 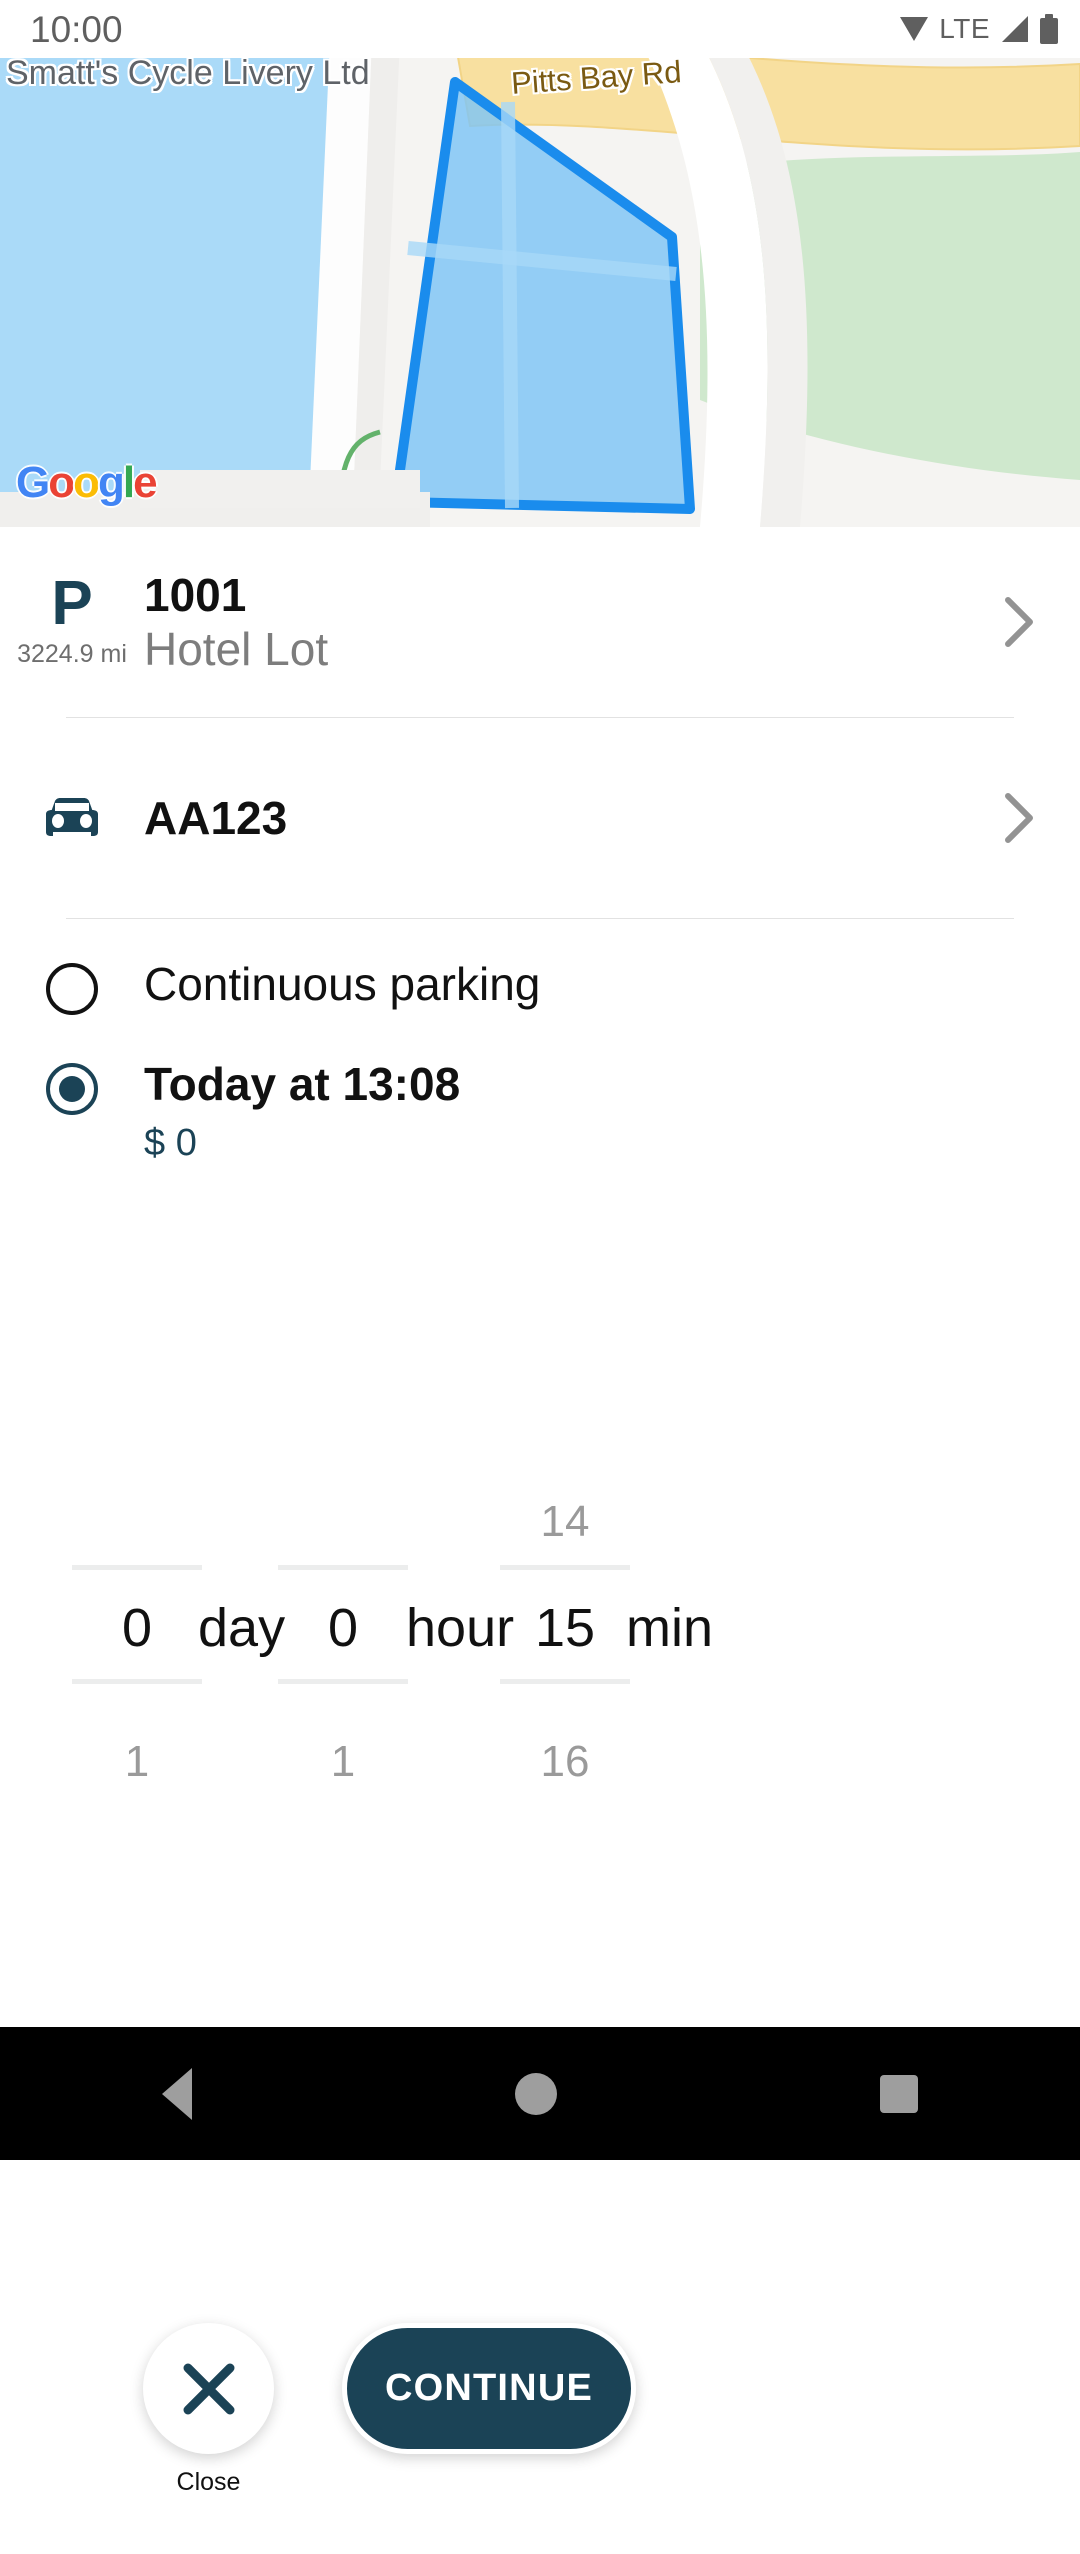 I want to click on picker-unit-day: day, so click(x=242, y=1628).